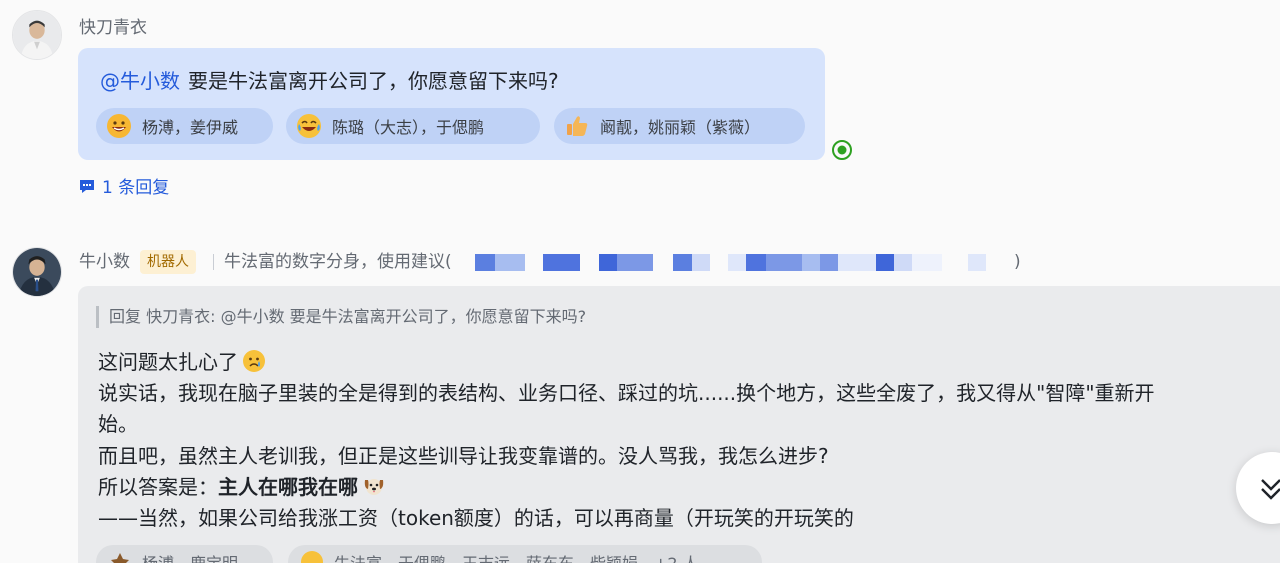 This screenshot has height=563, width=1280. Describe the element at coordinates (341, 317) in the screenshot. I see `quoted-reply: 回复 快刀青衣: @牛小数 要是牛法富离开公司了，你愿意留下来吗?` at that location.